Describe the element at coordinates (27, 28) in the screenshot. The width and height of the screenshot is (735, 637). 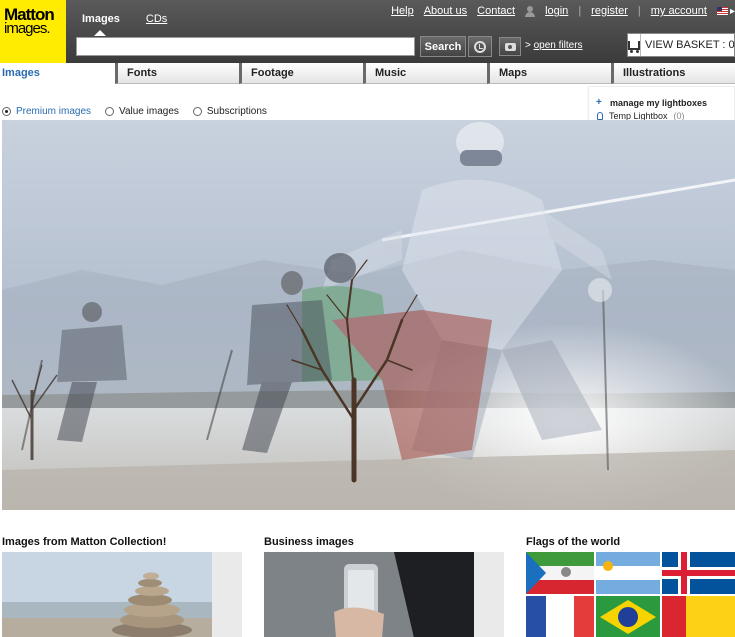
I see `logo-line-2: images.` at that location.